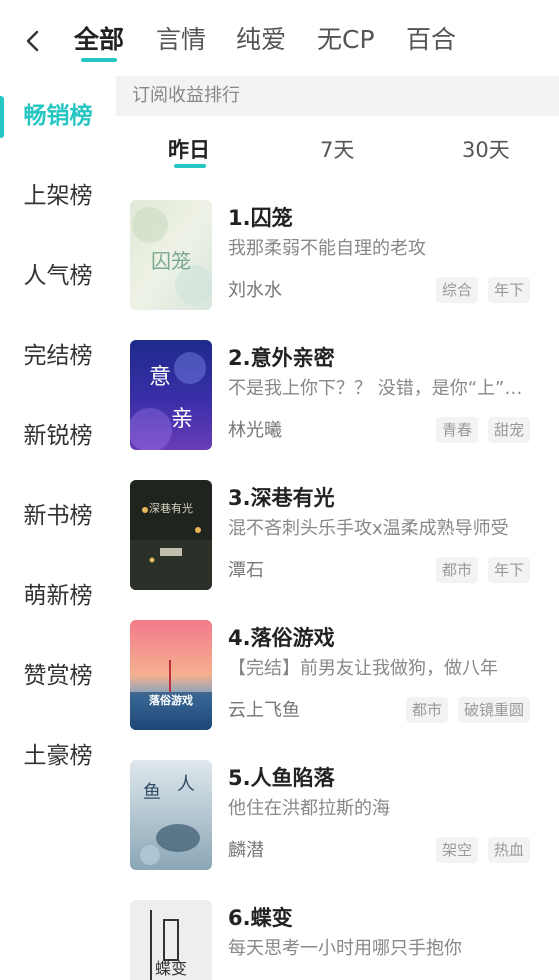 Image resolution: width=559 pixels, height=980 pixels. I want to click on book-cover: 意 亲, so click(171, 395).